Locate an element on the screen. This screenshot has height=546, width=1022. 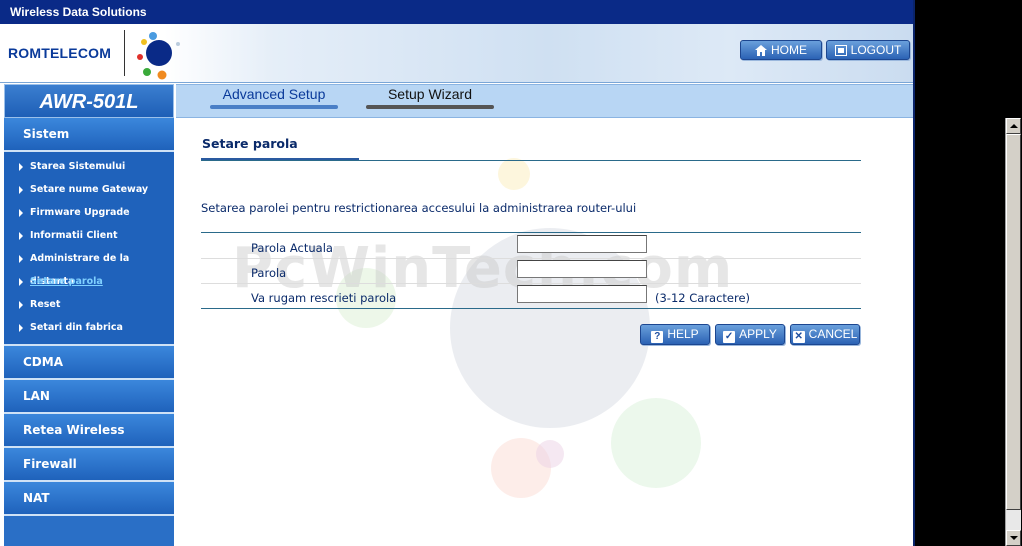
cancel-label: CANCEL is located at coordinates (833, 334).